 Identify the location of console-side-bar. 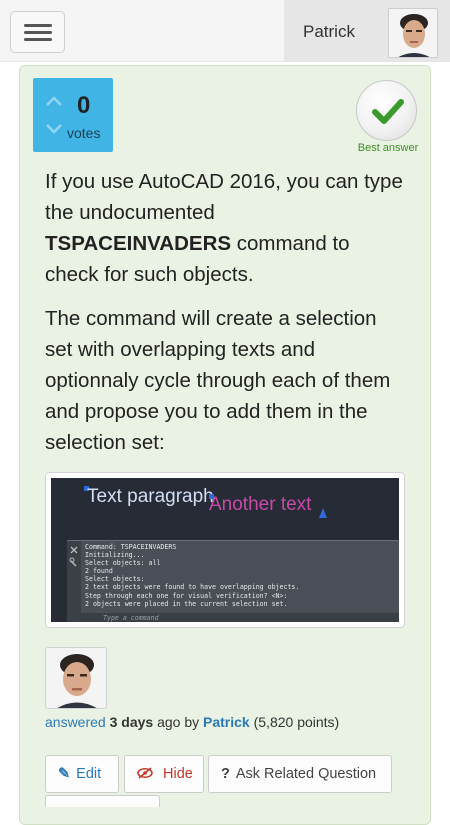
(74, 581).